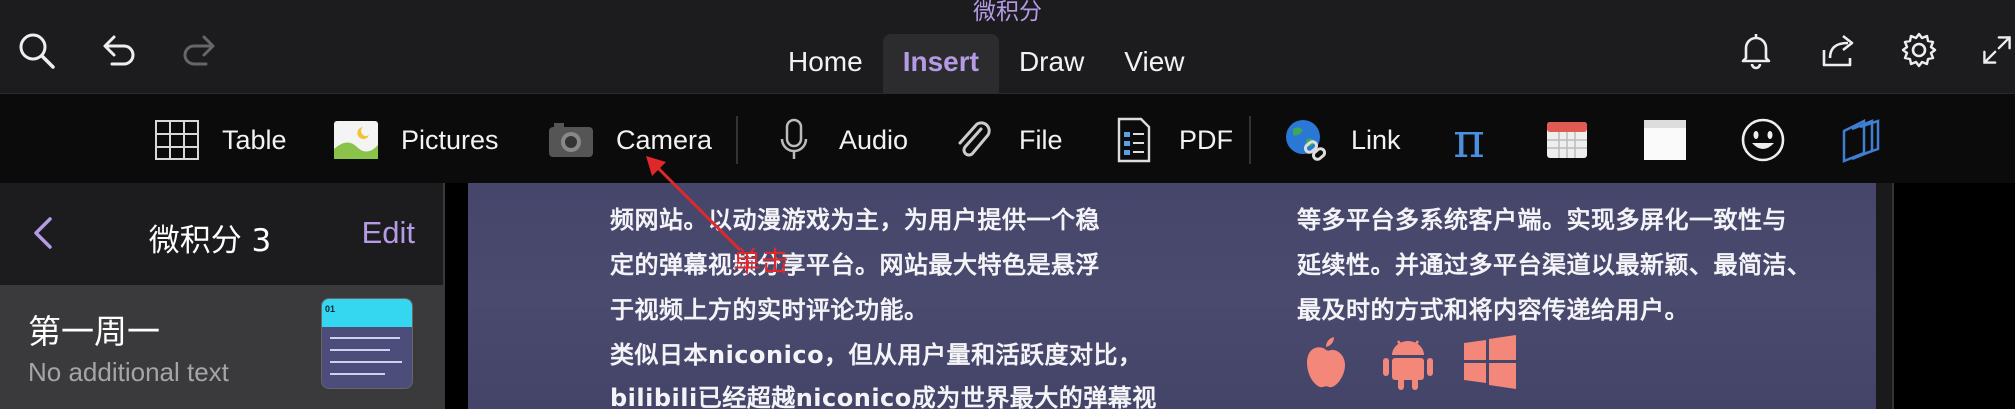  I want to click on gear-icon, so click(1919, 50).